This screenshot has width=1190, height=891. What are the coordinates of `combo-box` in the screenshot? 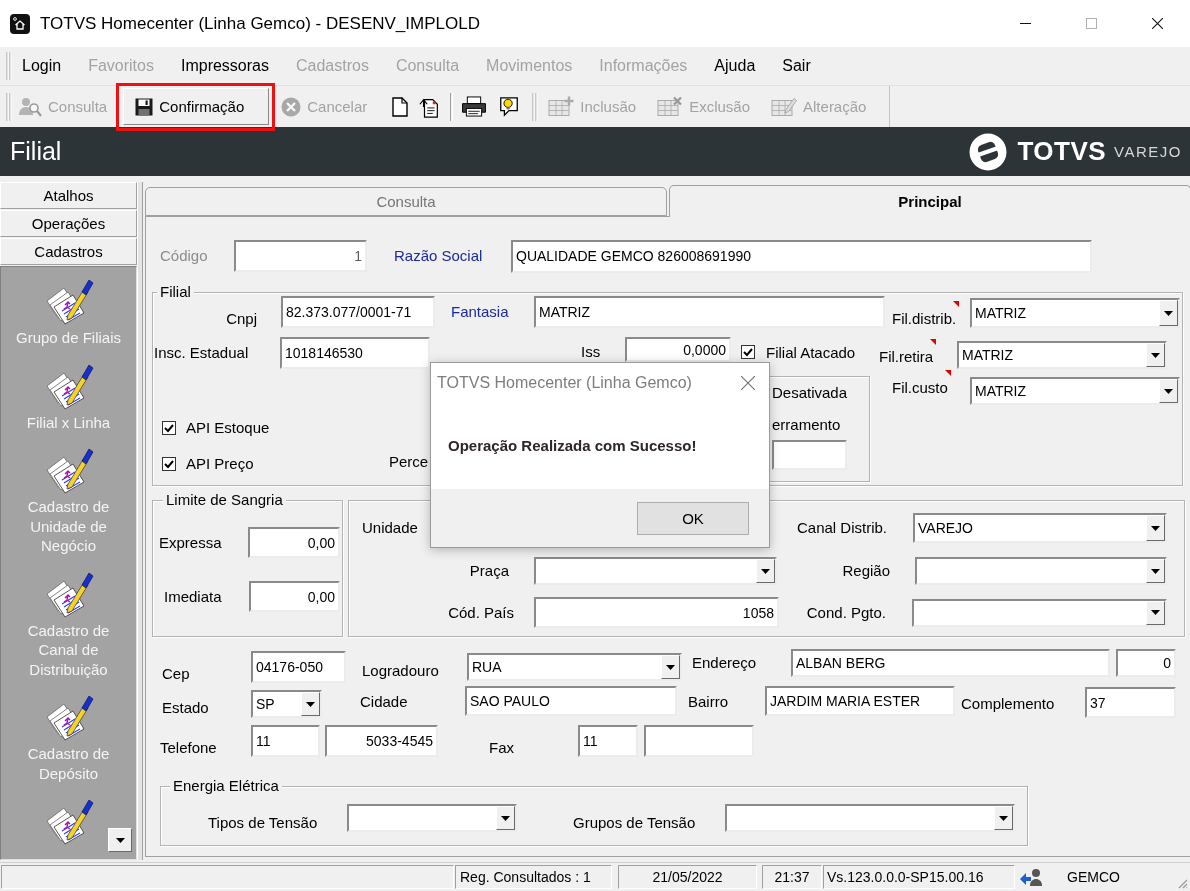 It's located at (655, 571).